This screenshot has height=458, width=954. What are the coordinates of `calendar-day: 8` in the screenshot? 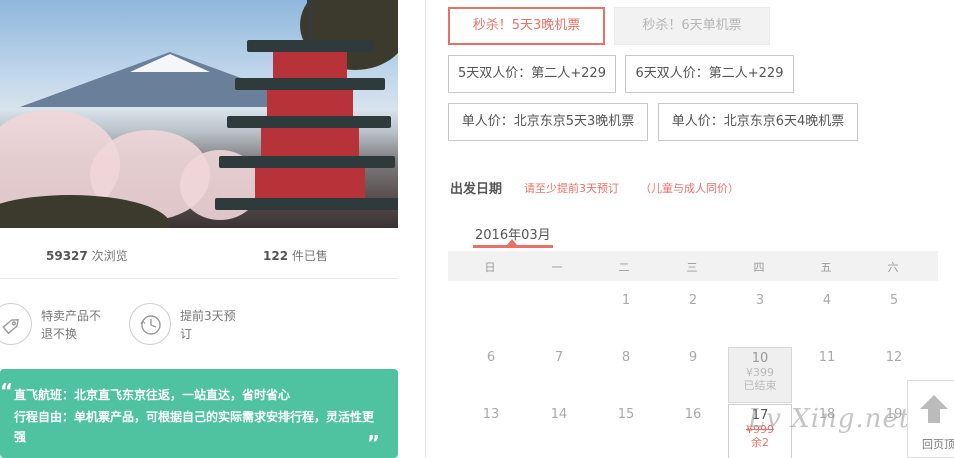 It's located at (626, 357).